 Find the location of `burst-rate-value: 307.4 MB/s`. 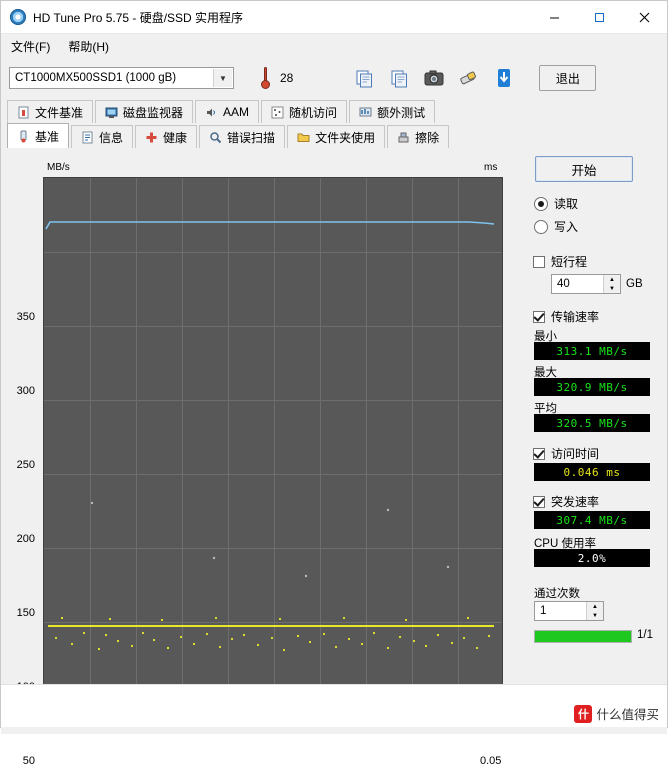

burst-rate-value: 307.4 MB/s is located at coordinates (592, 520).